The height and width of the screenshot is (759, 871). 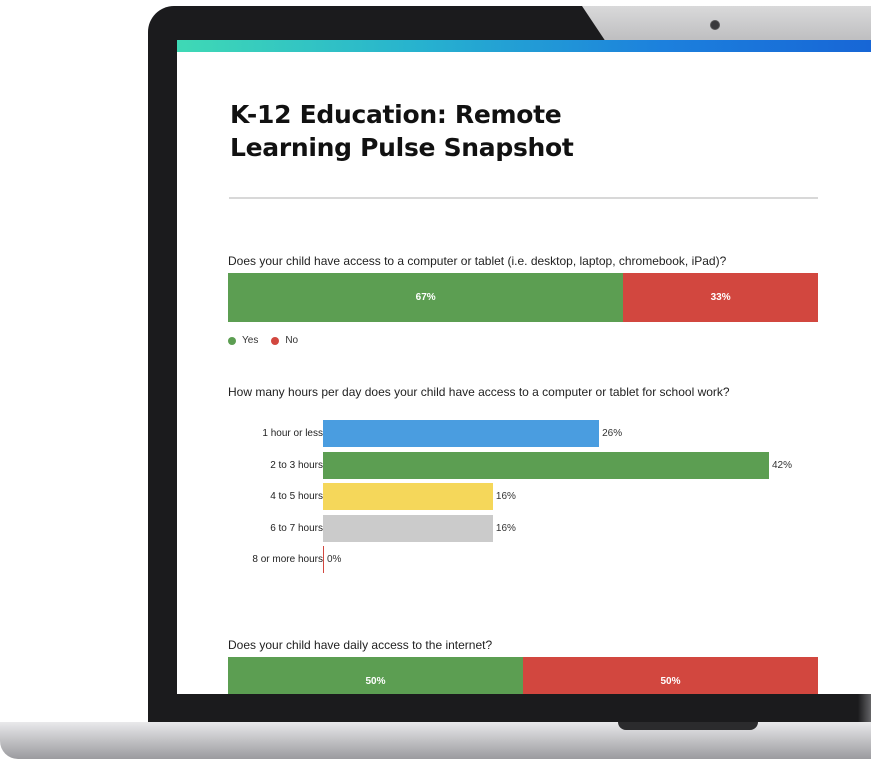 I want to click on category-label: 8 or more hours, so click(x=287, y=559).